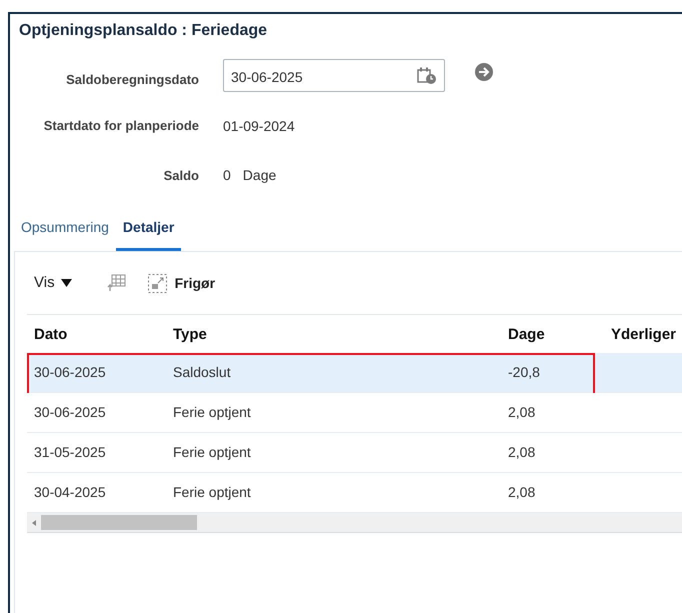 This screenshot has width=682, height=613. Describe the element at coordinates (526, 334) in the screenshot. I see `column-header: Dage` at that location.